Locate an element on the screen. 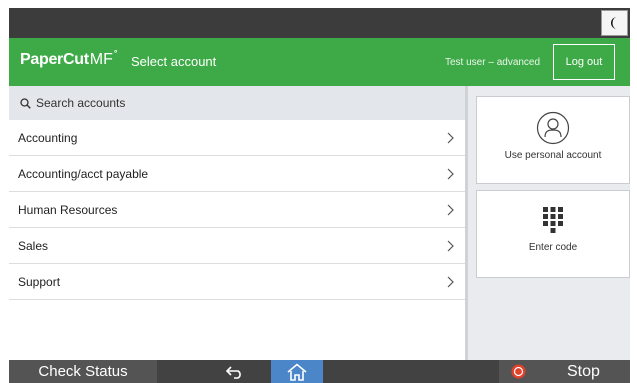 This screenshot has width=637, height=383. moon-icon is located at coordinates (613, 23).